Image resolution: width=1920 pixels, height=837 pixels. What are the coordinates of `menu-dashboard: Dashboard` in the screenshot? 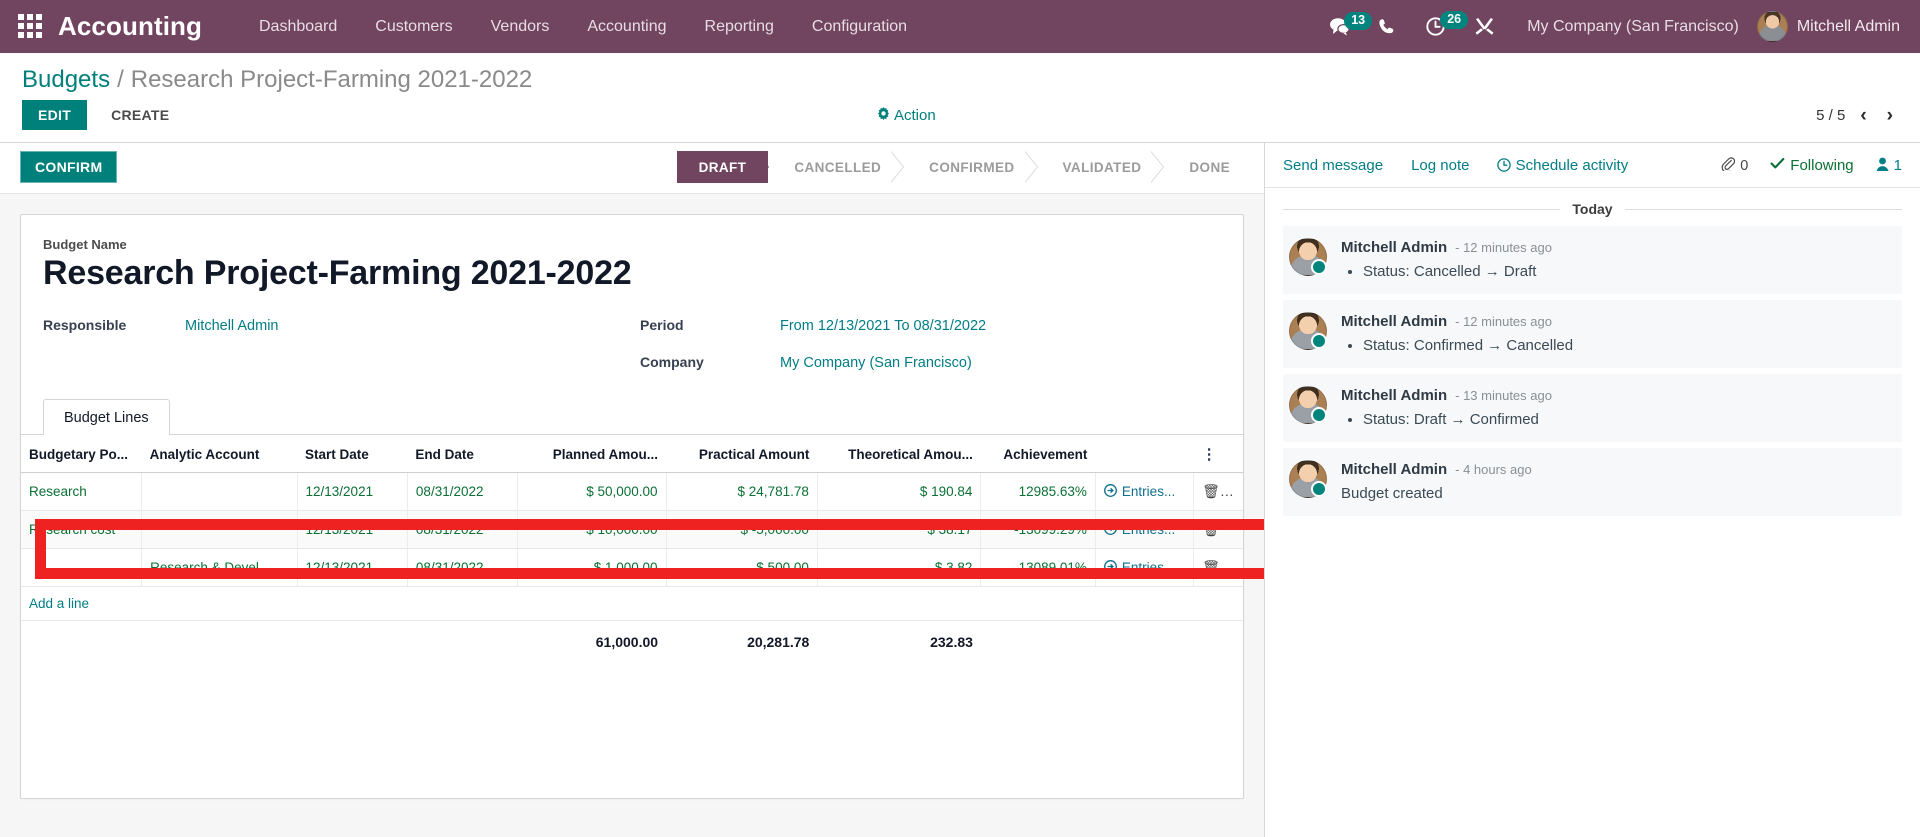 It's located at (298, 27).